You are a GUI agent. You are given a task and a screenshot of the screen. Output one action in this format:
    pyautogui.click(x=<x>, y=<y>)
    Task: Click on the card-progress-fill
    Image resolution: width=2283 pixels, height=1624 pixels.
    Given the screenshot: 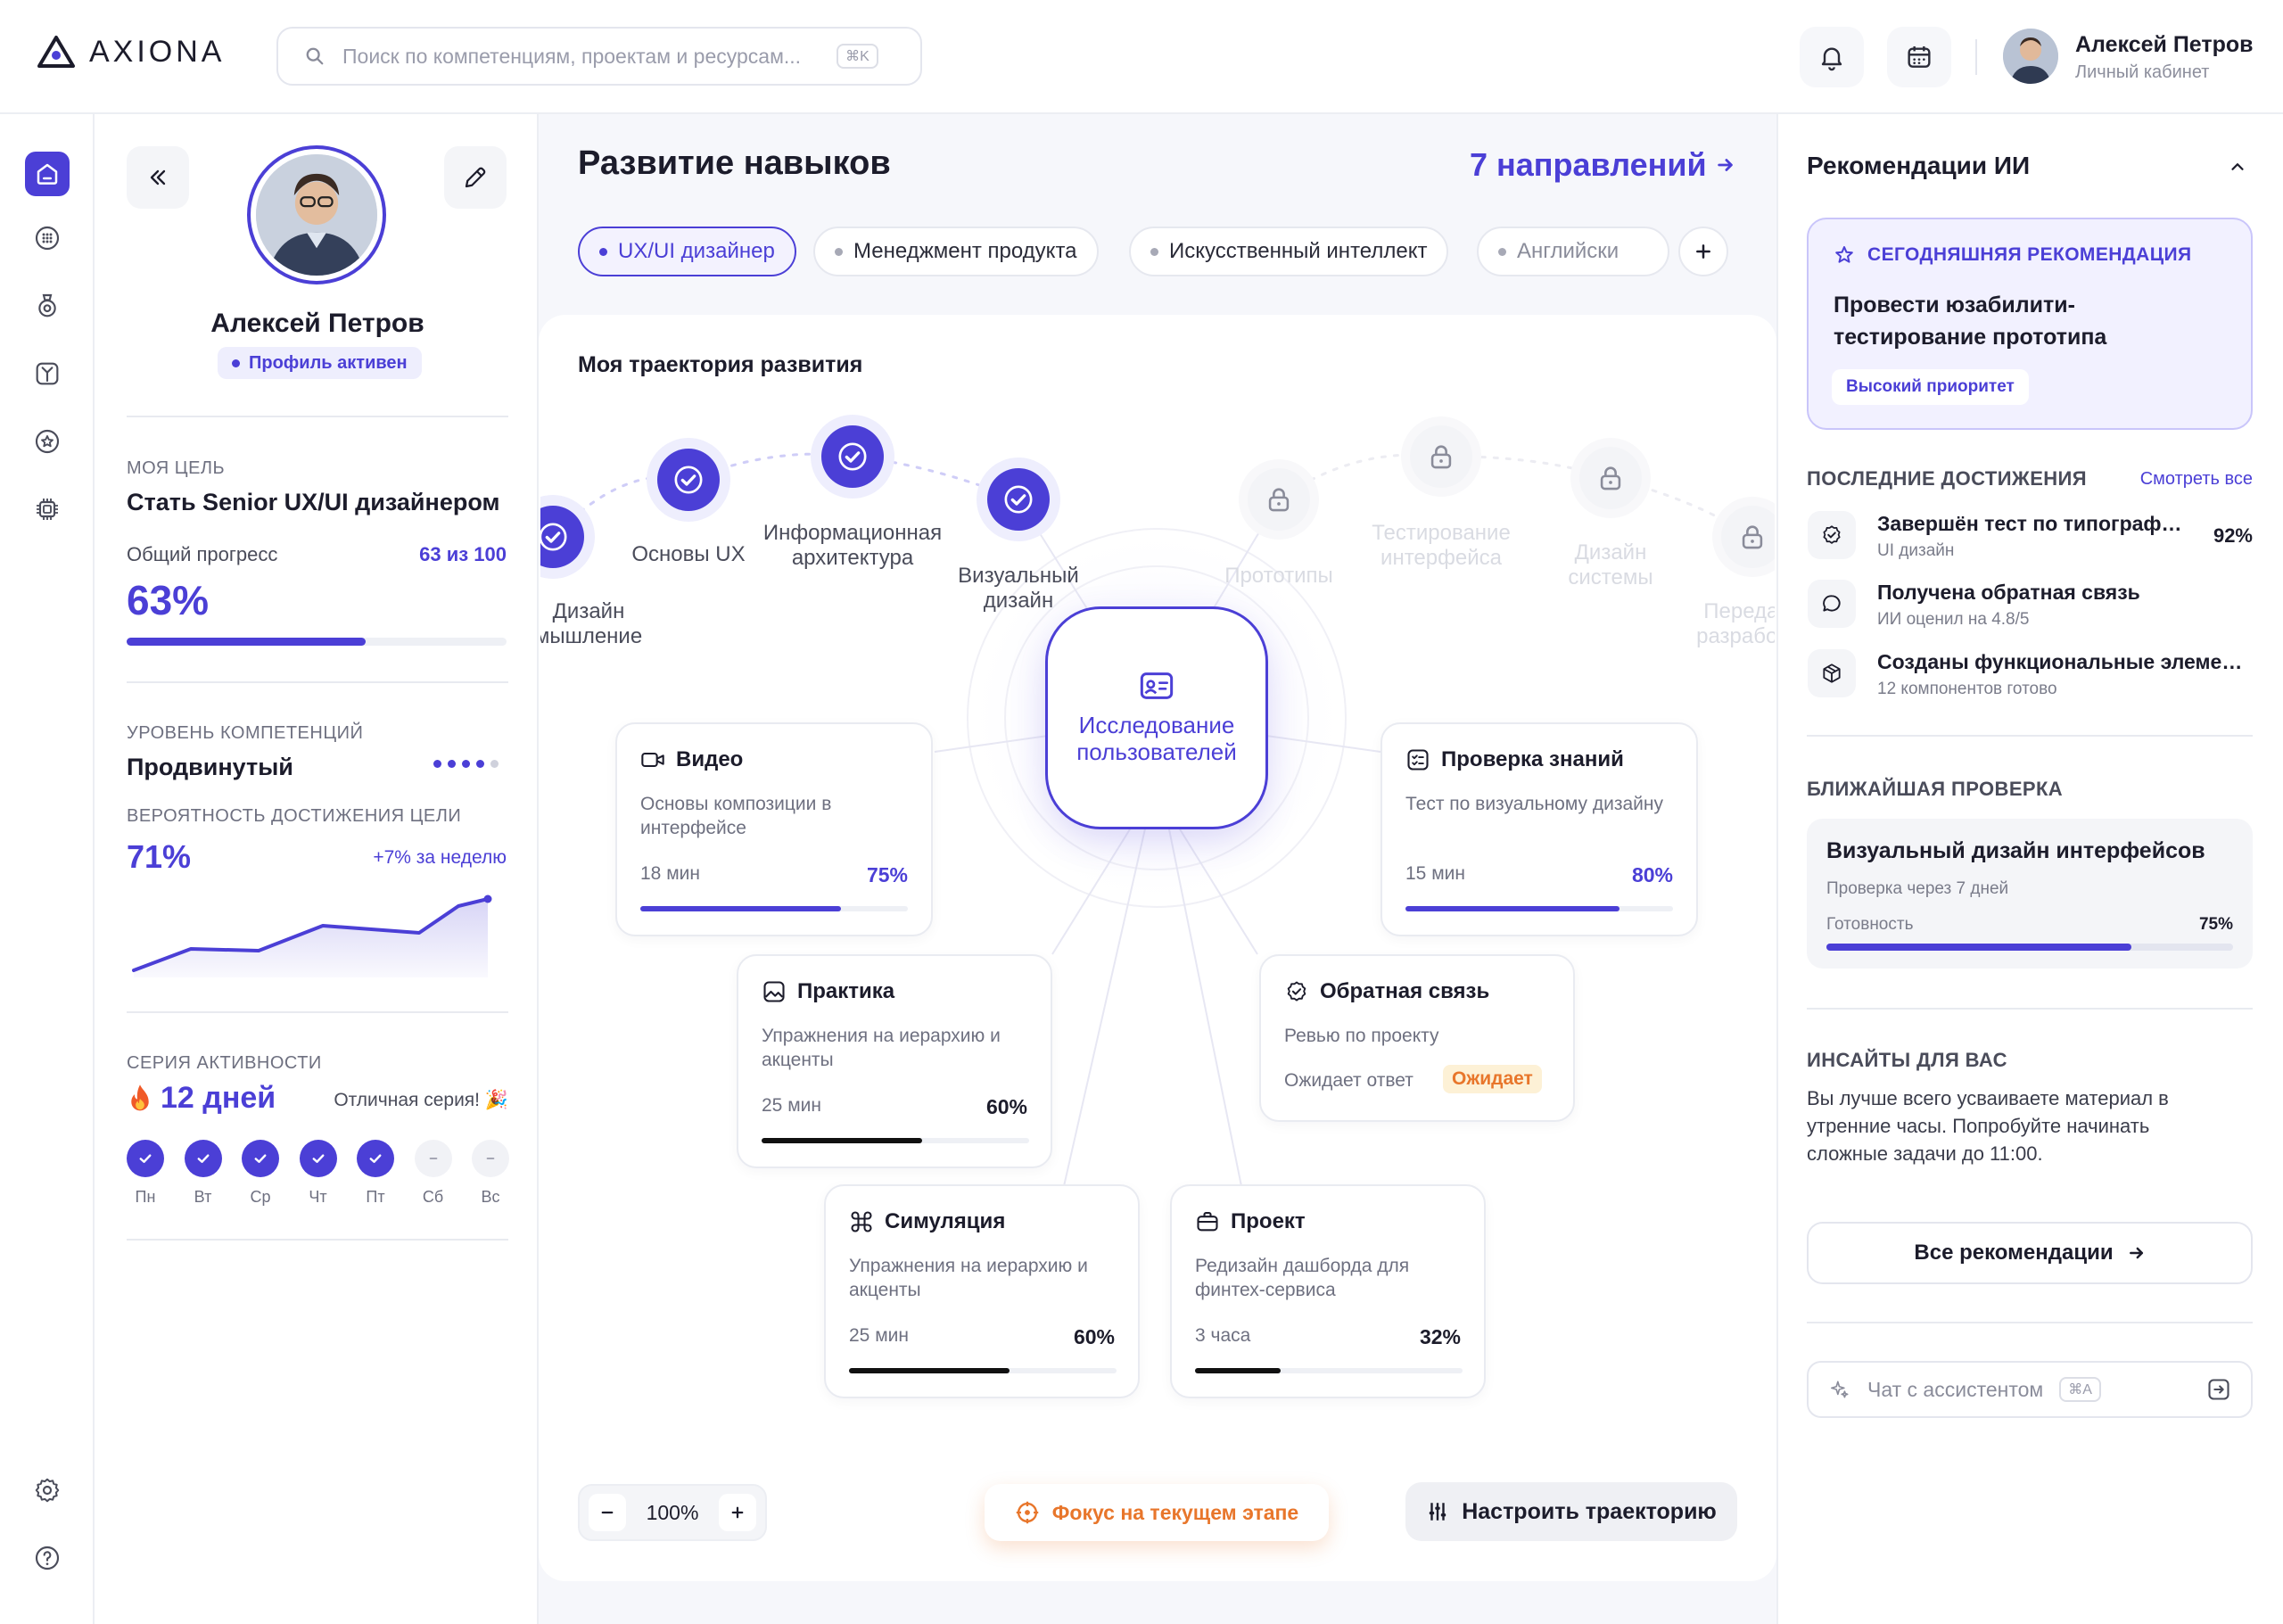 What is the action you would take?
    pyautogui.click(x=1238, y=1370)
    